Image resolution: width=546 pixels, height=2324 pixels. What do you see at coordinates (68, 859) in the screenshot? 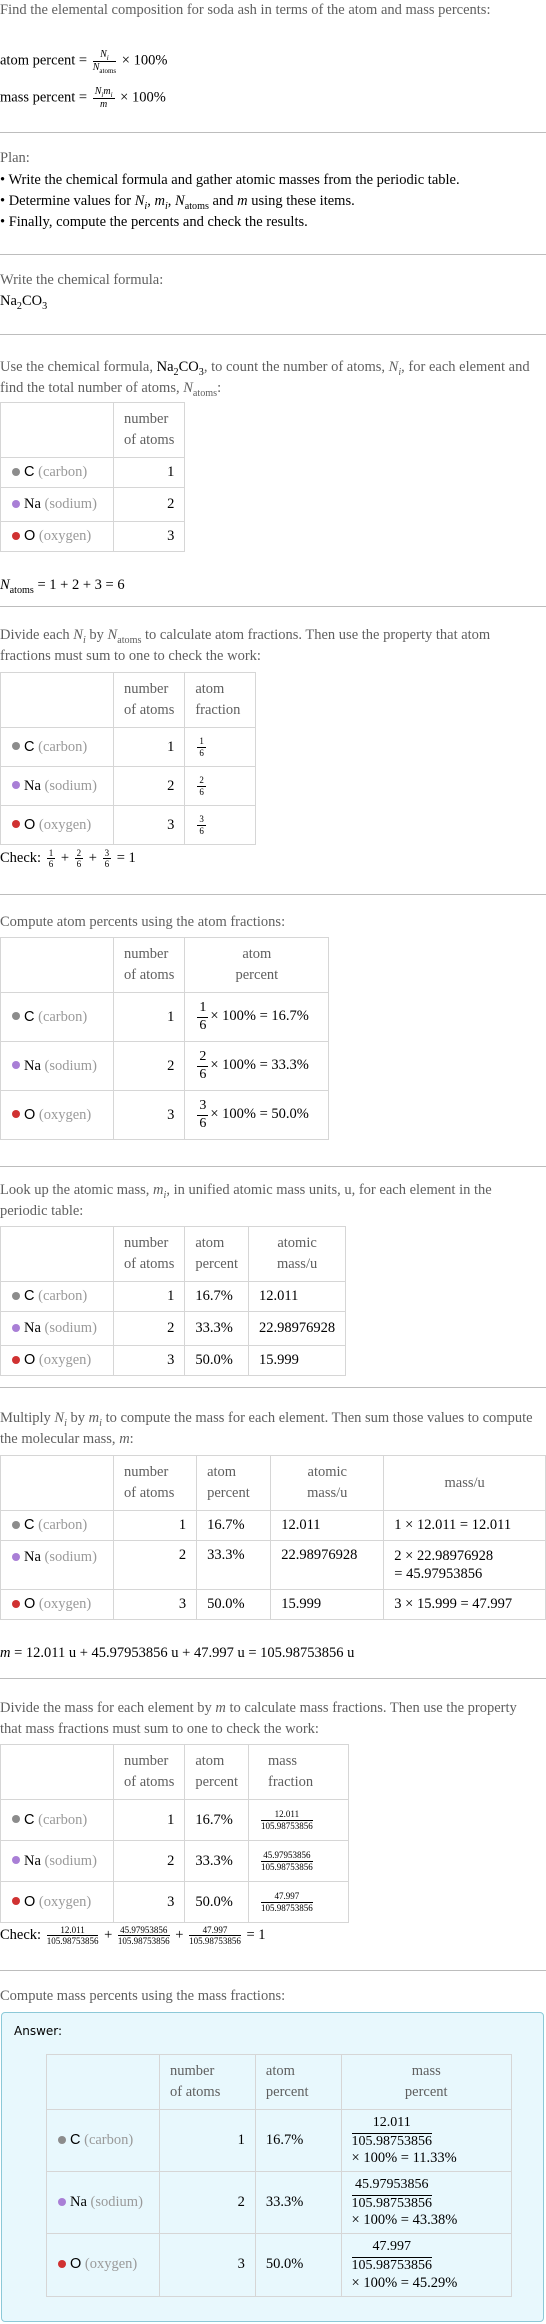
I see `atom-fraction-check: Check: 16 + 26 + 36 = 1` at bounding box center [68, 859].